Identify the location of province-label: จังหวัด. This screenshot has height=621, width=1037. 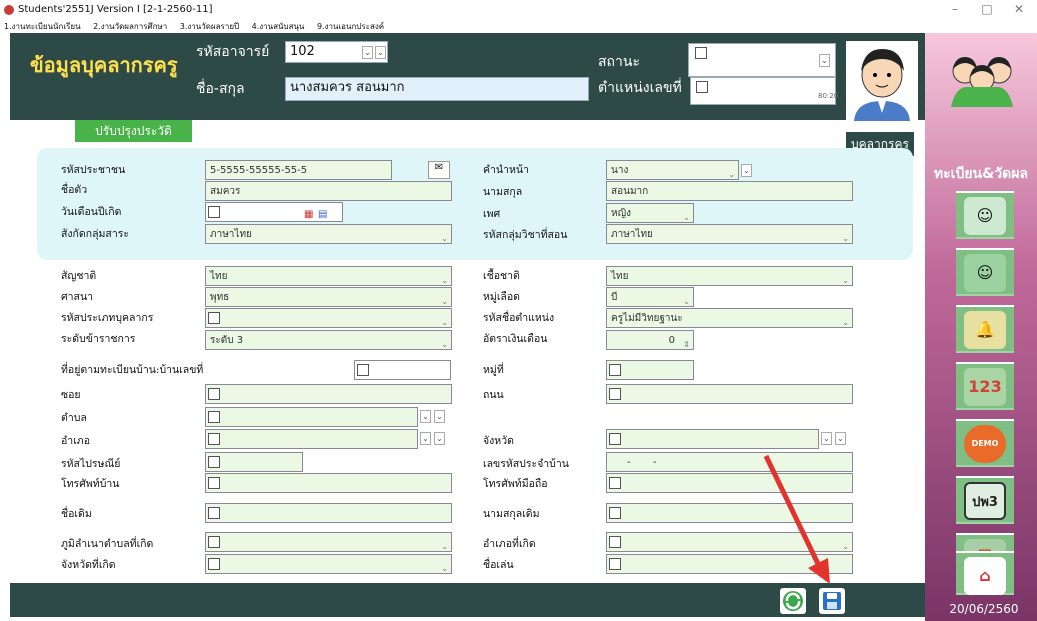
(498, 441).